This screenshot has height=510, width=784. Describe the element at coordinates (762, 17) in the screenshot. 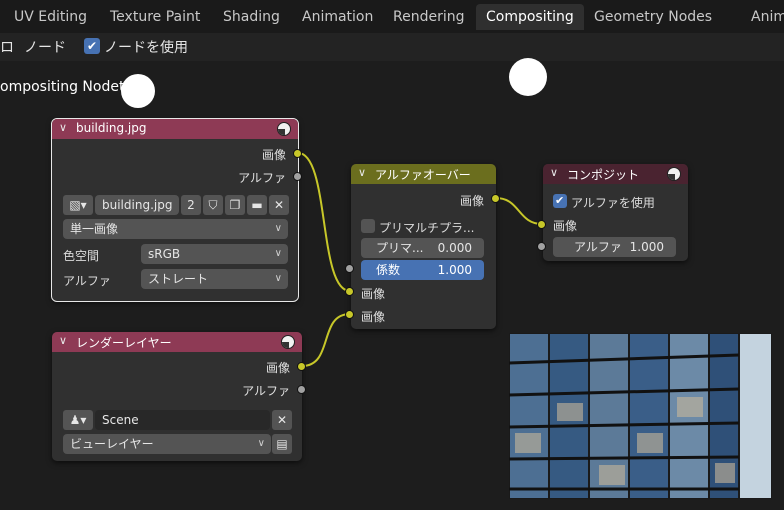

I see `tab-animation-truncated: Anim` at that location.